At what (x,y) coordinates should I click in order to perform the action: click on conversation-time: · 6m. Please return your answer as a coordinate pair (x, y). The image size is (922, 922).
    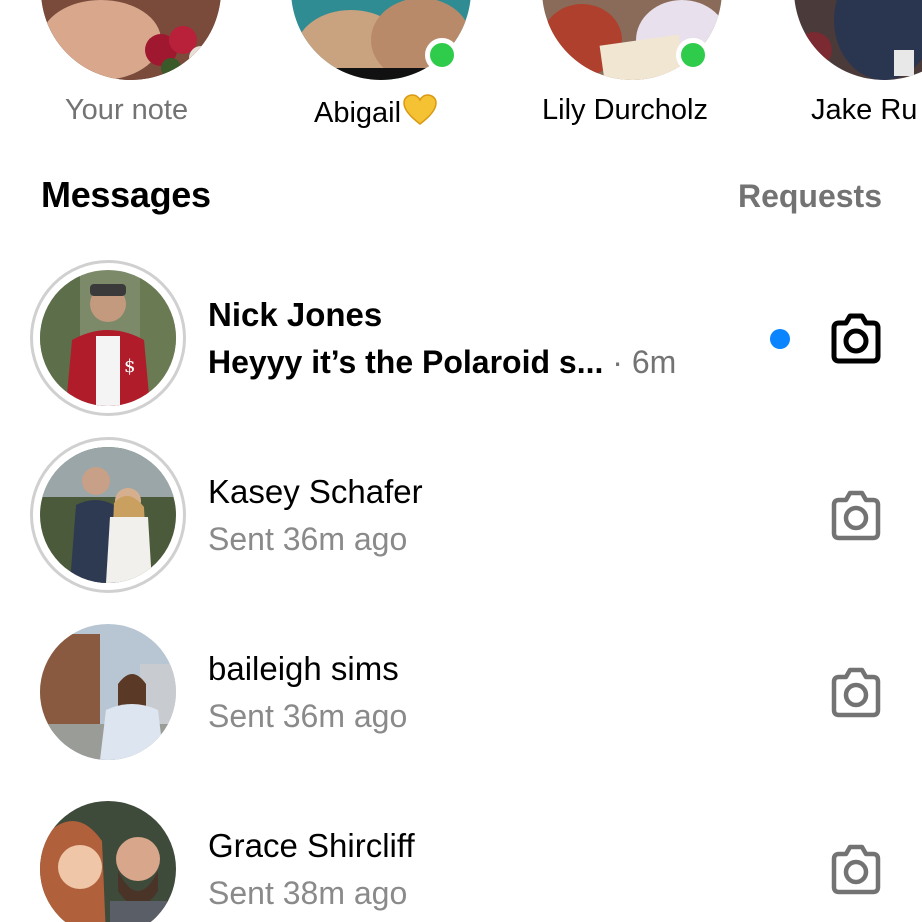
    Looking at the image, I should click on (644, 362).